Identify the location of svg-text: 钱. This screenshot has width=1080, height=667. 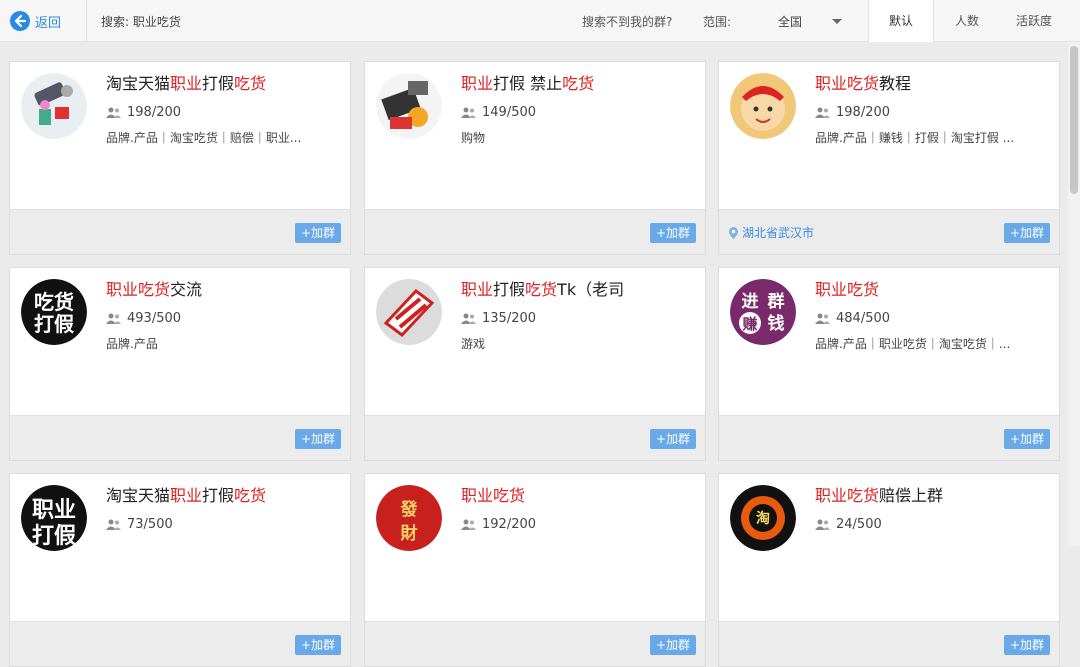
(776, 323).